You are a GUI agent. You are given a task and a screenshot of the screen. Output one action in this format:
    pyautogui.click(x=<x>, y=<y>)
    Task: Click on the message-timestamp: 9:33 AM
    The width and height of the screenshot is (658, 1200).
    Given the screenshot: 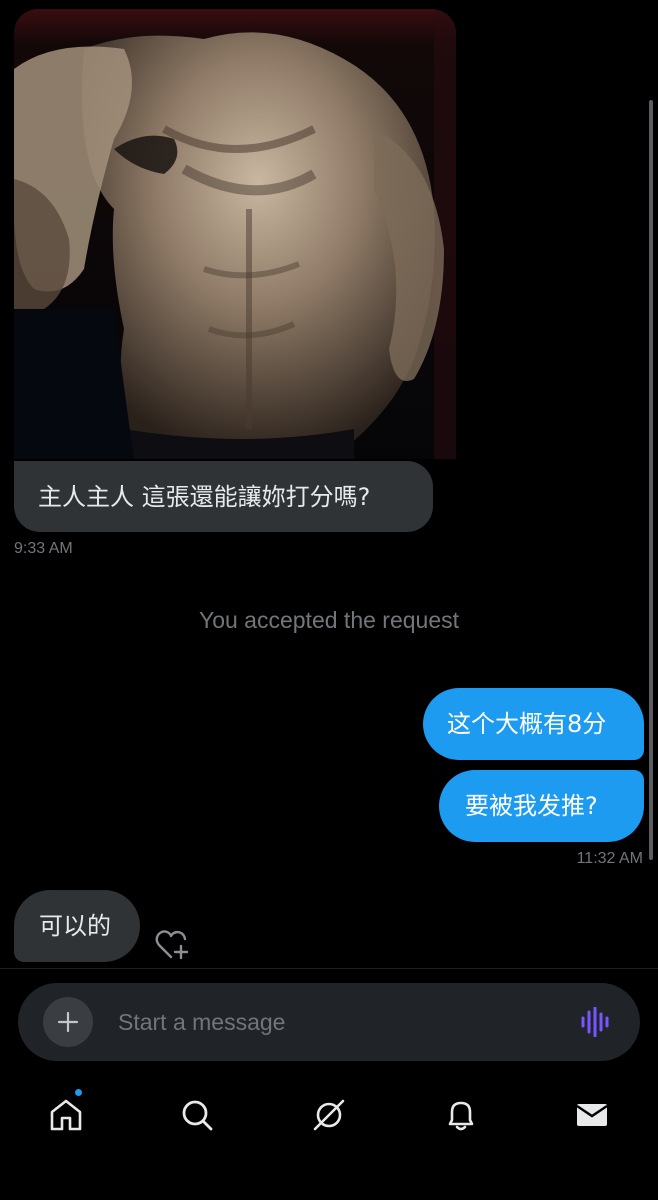 What is the action you would take?
    pyautogui.click(x=43, y=548)
    